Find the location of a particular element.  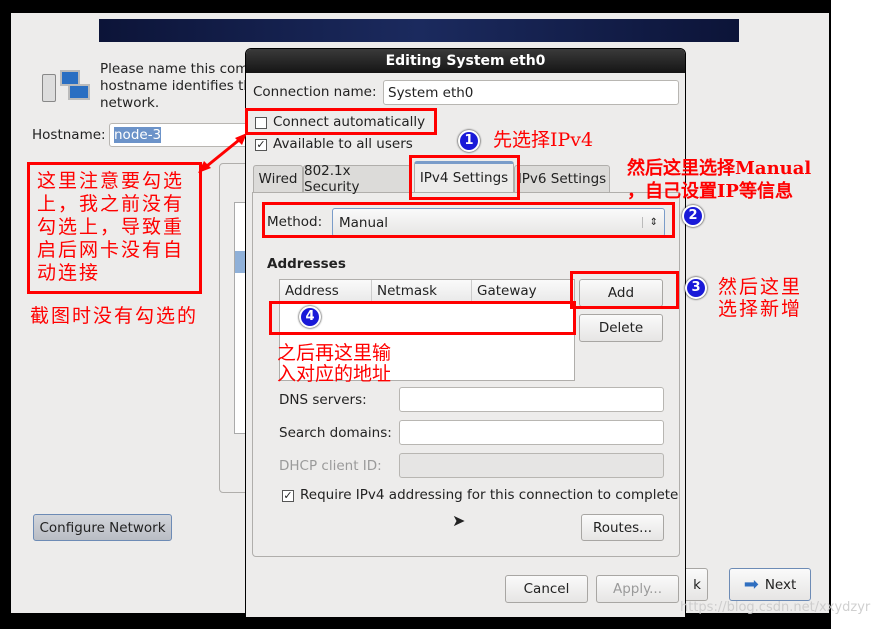

next-label: Next is located at coordinates (780, 584).